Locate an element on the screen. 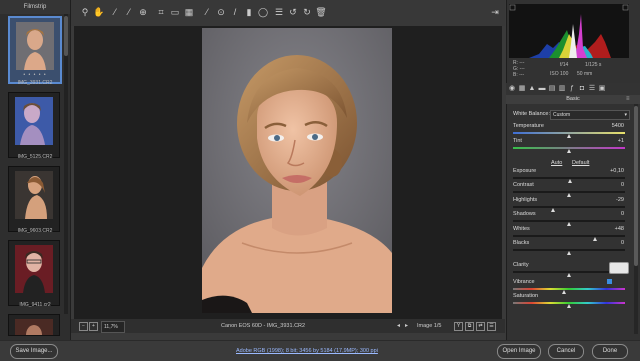 The height and width of the screenshot is (361, 640). preview-preferences-icon: ☰ is located at coordinates (491, 326).